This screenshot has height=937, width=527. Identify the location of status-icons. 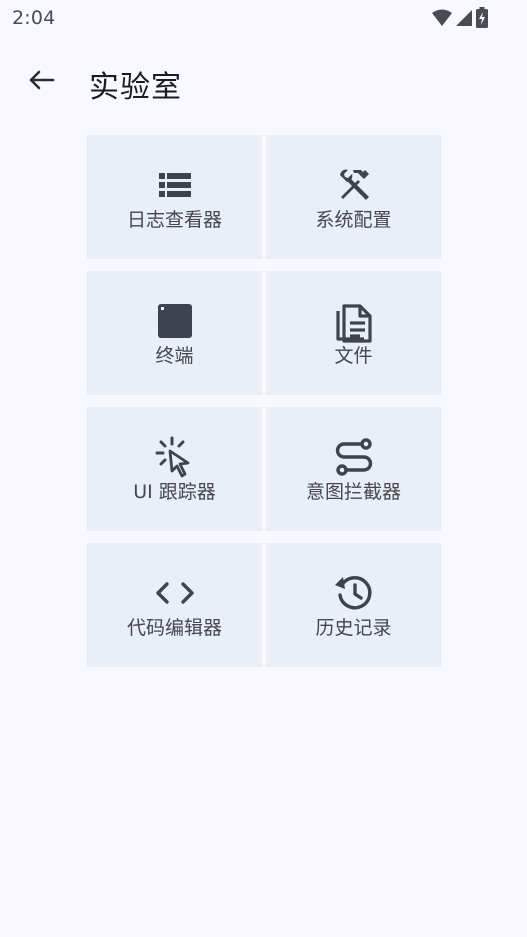
(460, 20).